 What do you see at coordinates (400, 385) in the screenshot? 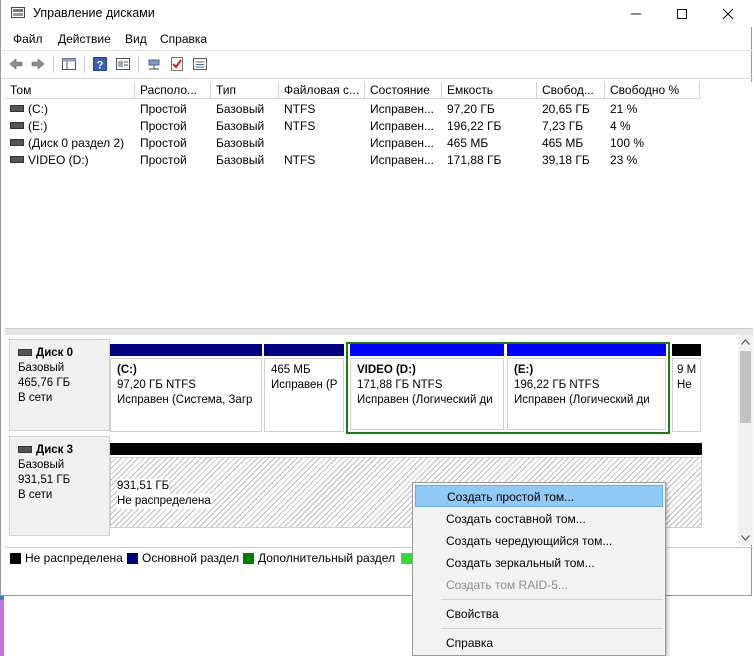
I see `partition-size: 171,88 ГБ NTFS` at bounding box center [400, 385].